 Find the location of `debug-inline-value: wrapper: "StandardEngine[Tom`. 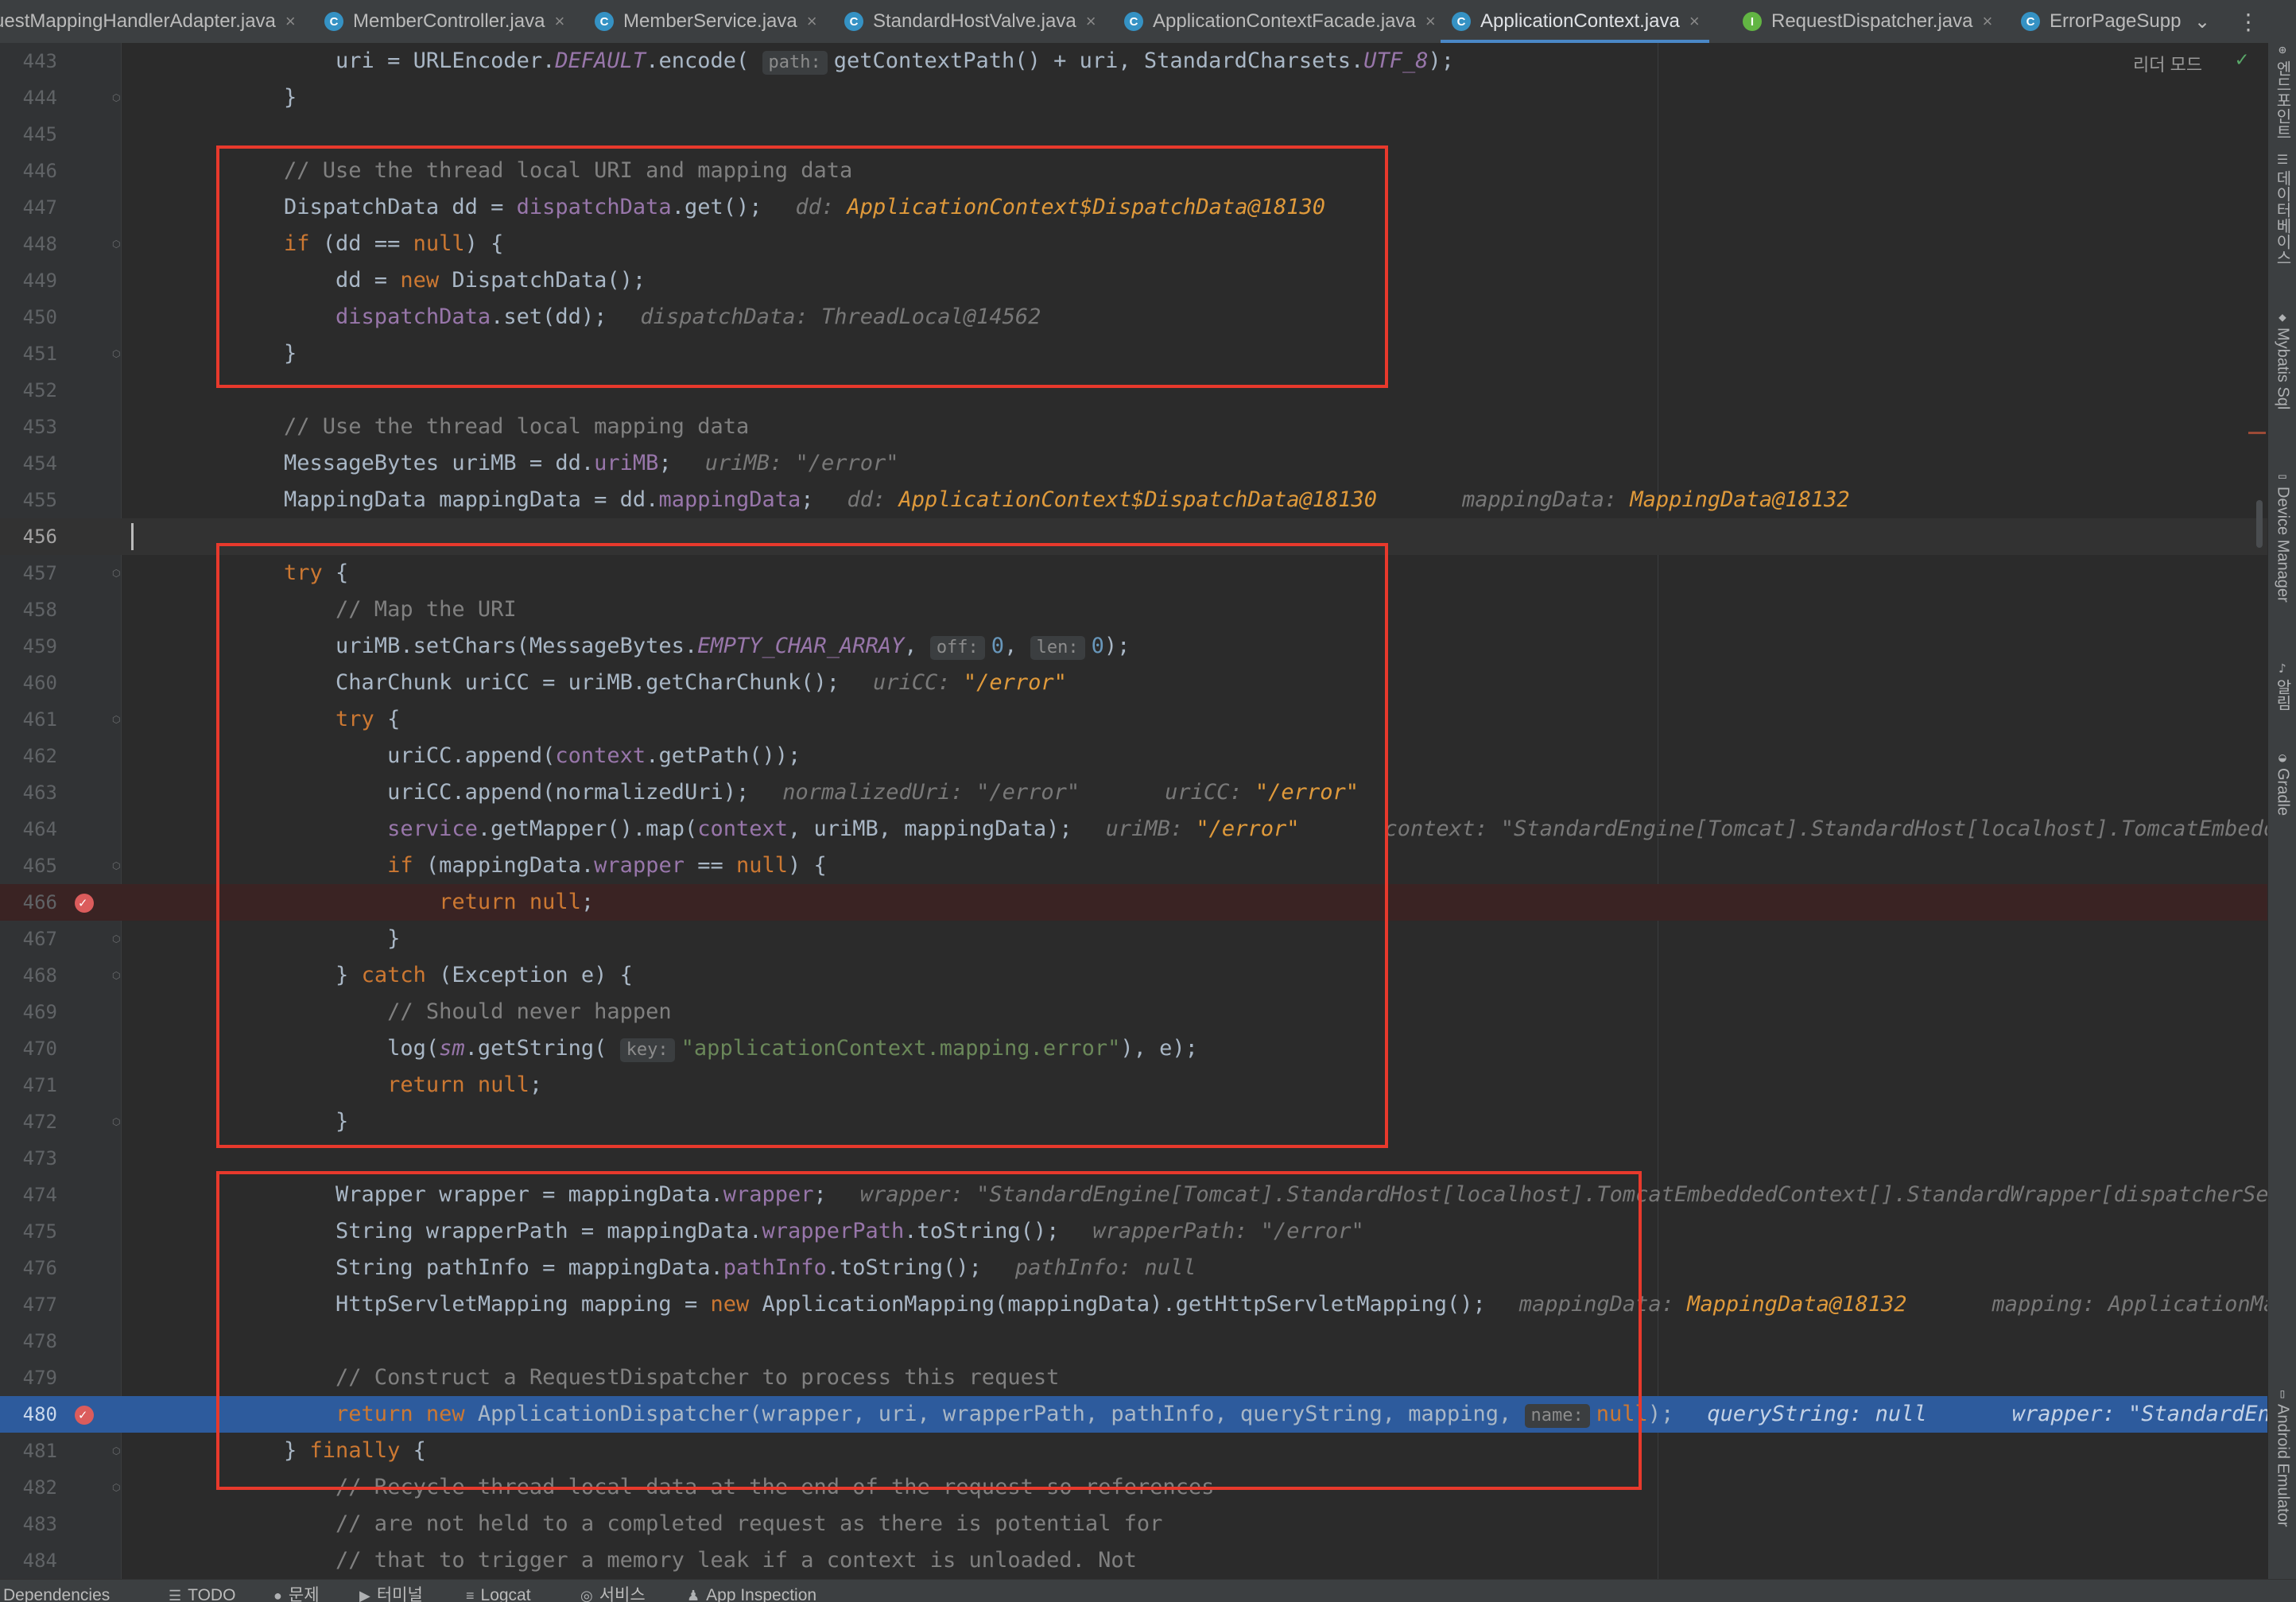

debug-inline-value: wrapper: "StandardEngine[Tom is located at coordinates (2114, 1414).